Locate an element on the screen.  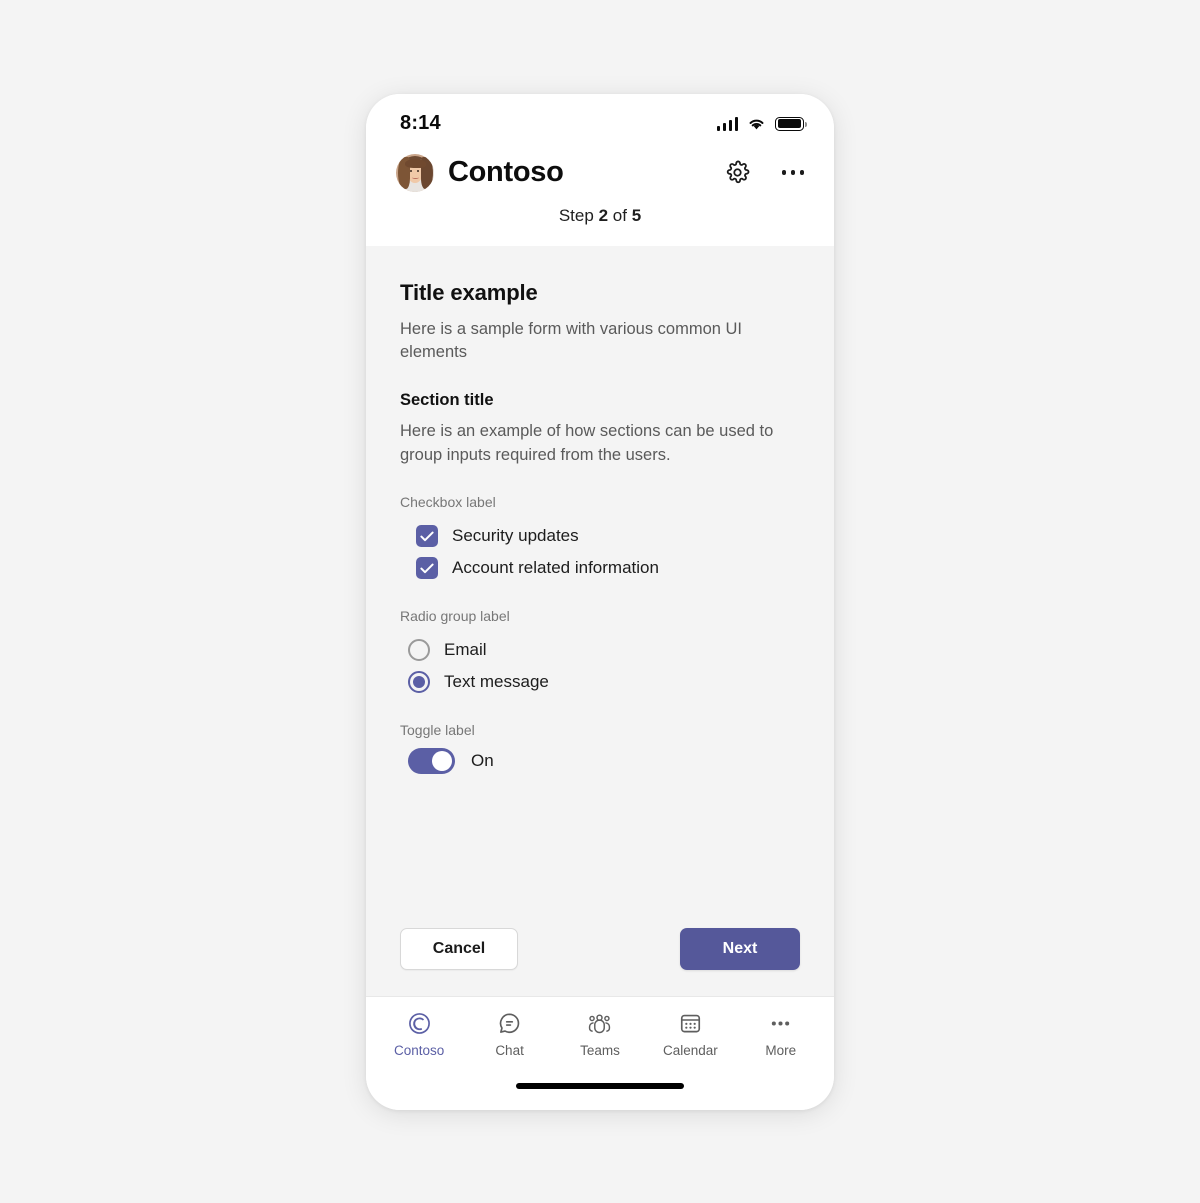
toggle-row: On is located at coordinates (600, 761).